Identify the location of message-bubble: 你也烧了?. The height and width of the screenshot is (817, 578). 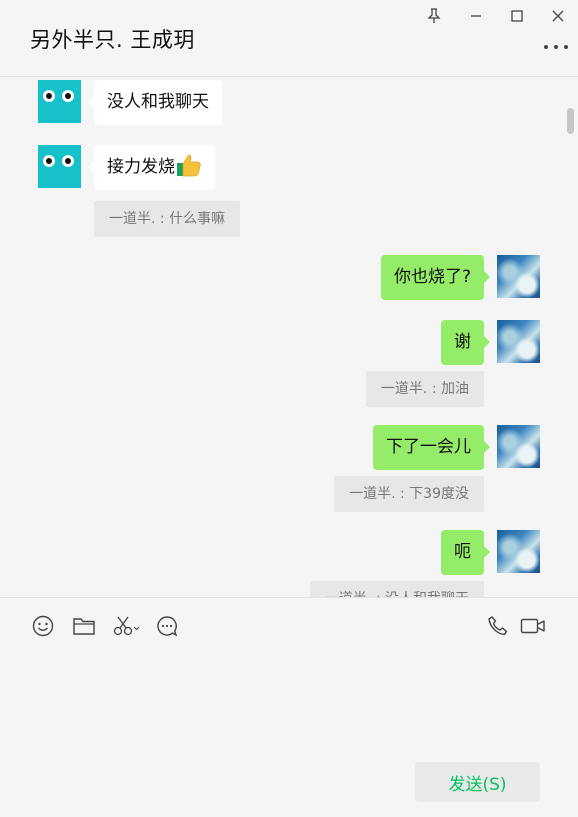
(435, 277).